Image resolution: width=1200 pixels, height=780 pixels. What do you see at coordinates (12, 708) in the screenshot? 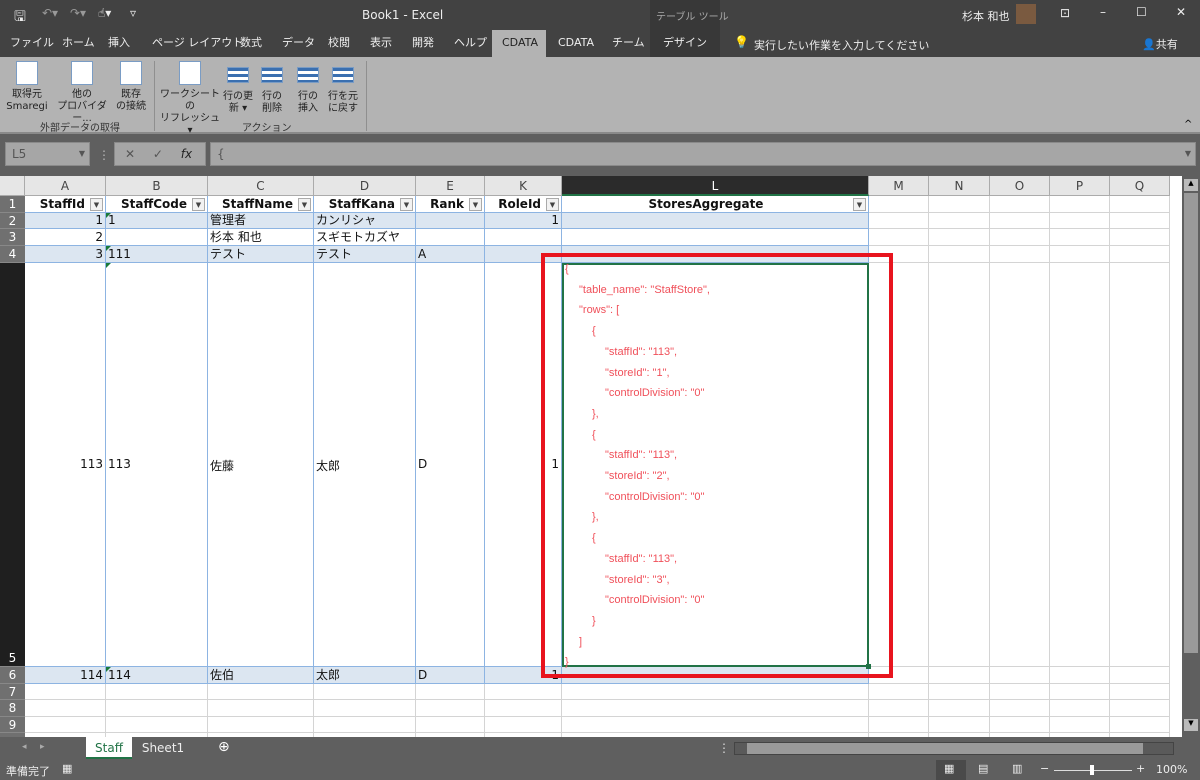
I see `row-header-8: 8` at bounding box center [12, 708].